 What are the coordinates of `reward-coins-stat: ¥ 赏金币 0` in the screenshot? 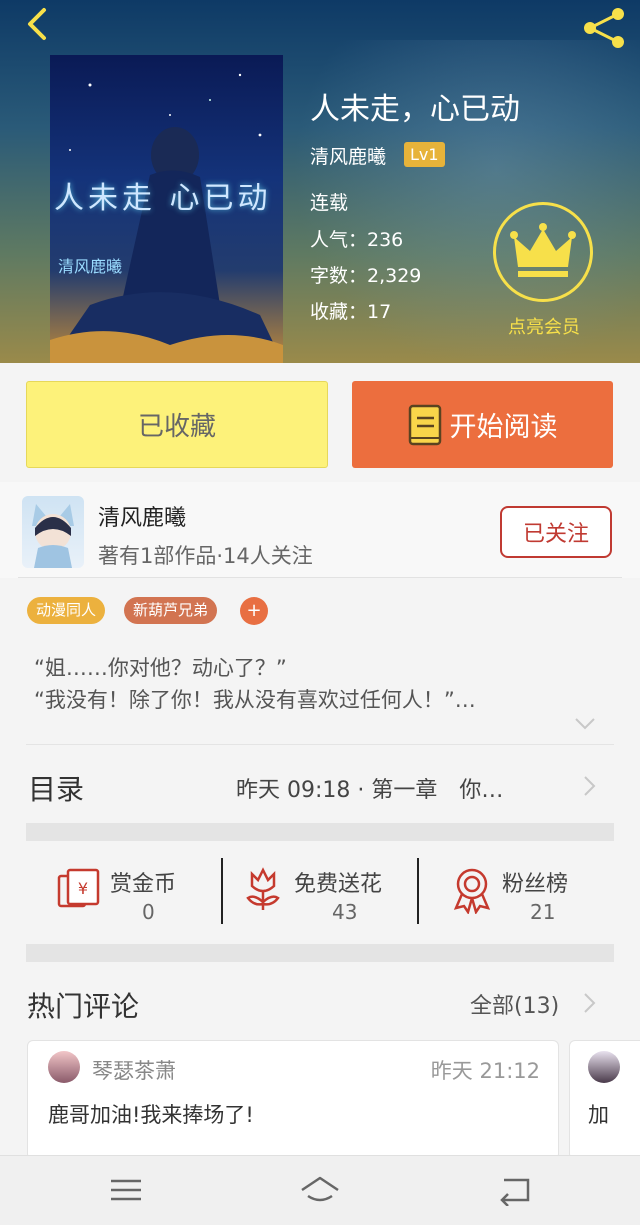 It's located at (131, 893).